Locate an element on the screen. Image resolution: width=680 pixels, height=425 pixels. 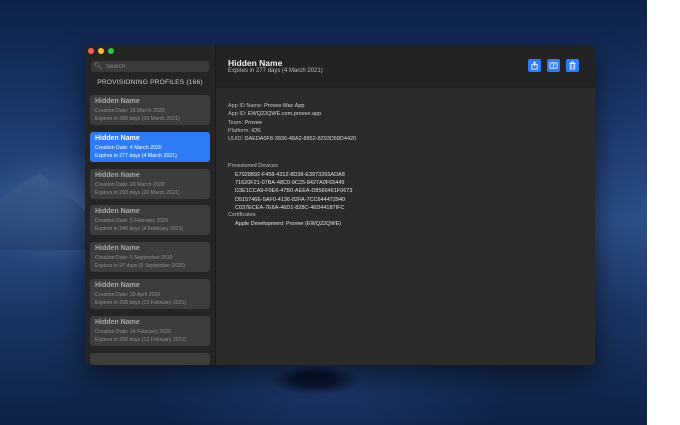
team-value: Provee is located at coordinates (253, 122).